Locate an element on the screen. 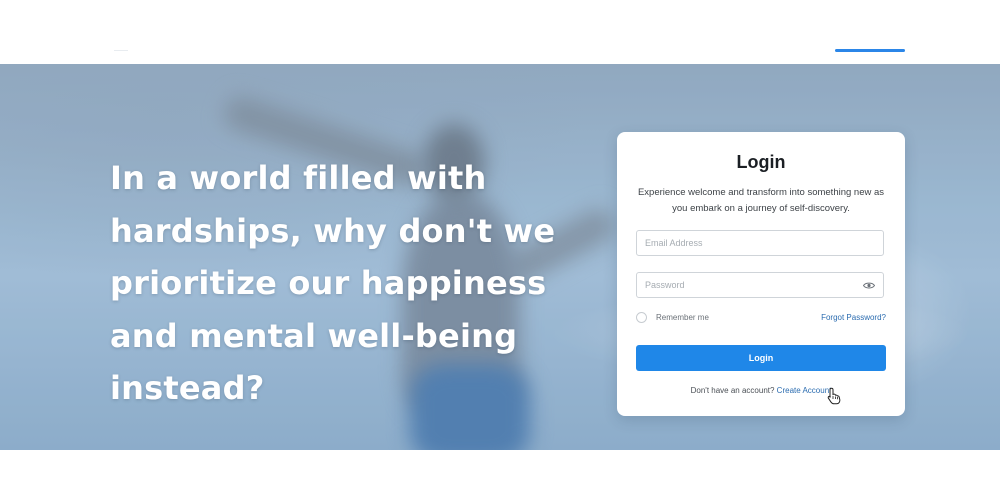  password-field is located at coordinates (760, 285).